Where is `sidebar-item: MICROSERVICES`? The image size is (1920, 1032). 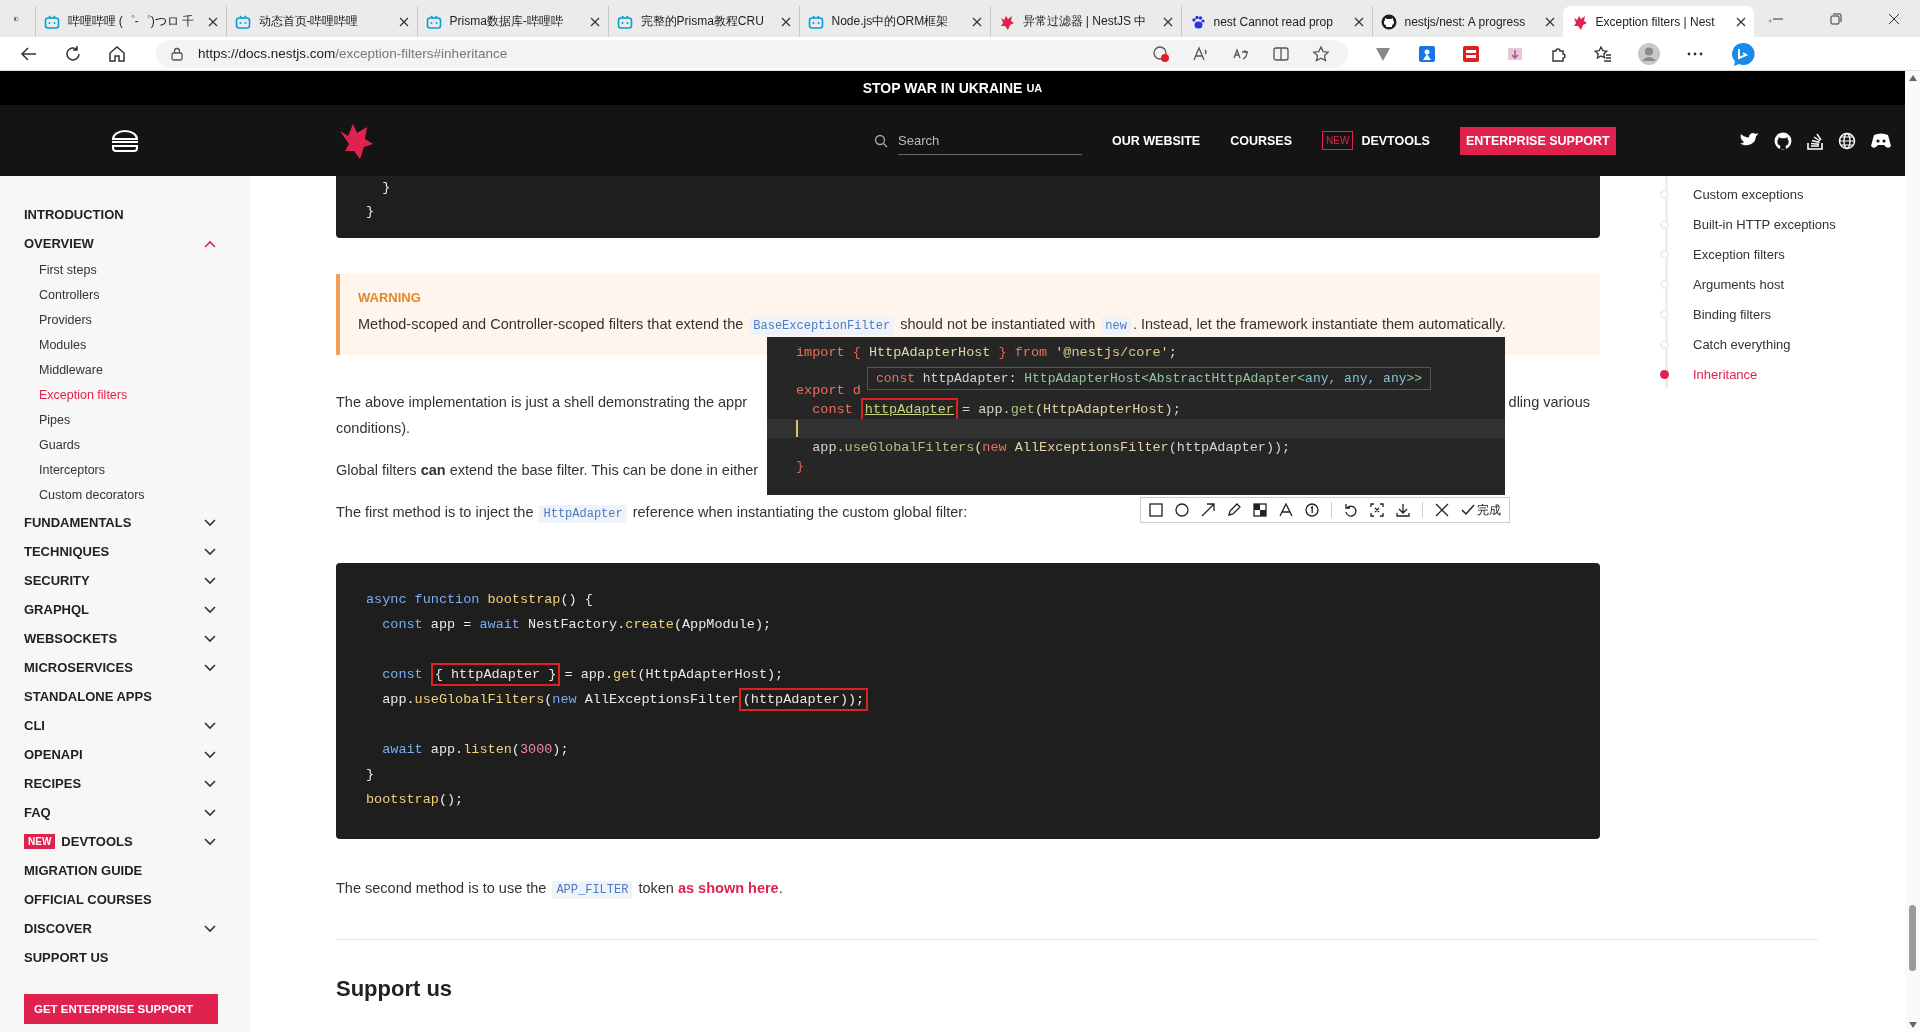
sidebar-item: MICROSERVICES is located at coordinates (78, 667).